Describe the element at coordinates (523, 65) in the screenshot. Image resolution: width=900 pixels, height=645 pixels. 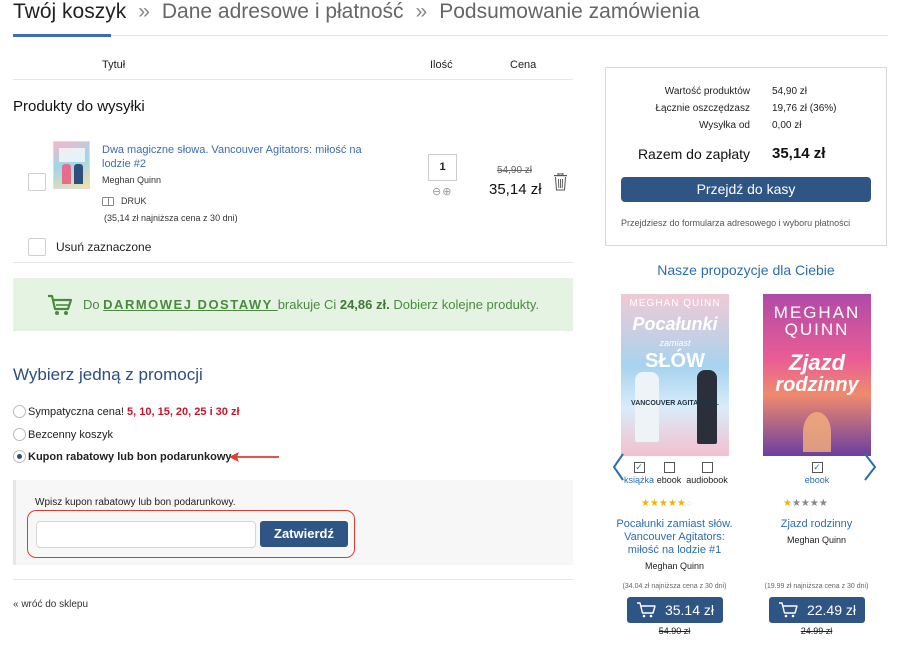
I see `column-price: Cena` at that location.